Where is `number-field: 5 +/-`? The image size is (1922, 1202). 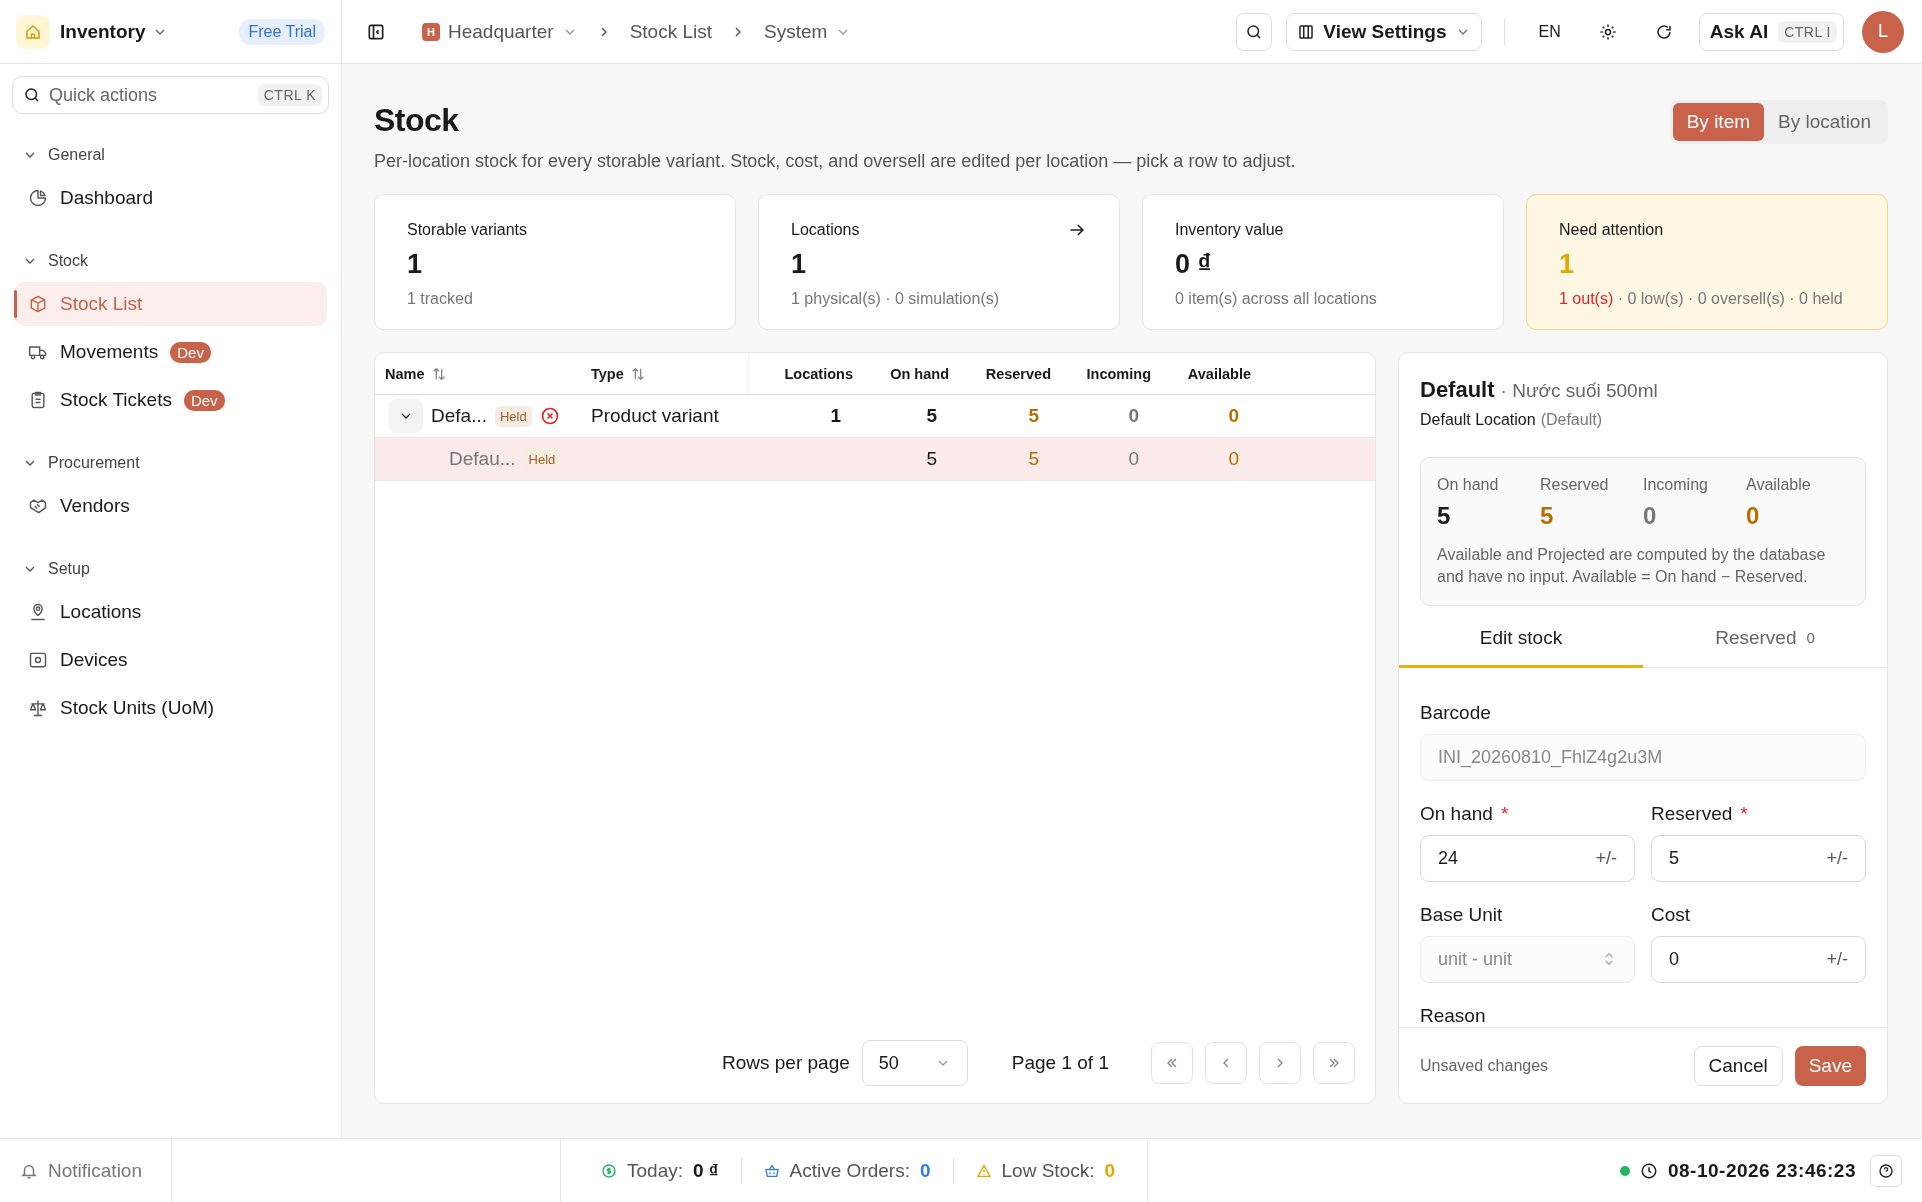
number-field: 5 +/- is located at coordinates (1758, 858).